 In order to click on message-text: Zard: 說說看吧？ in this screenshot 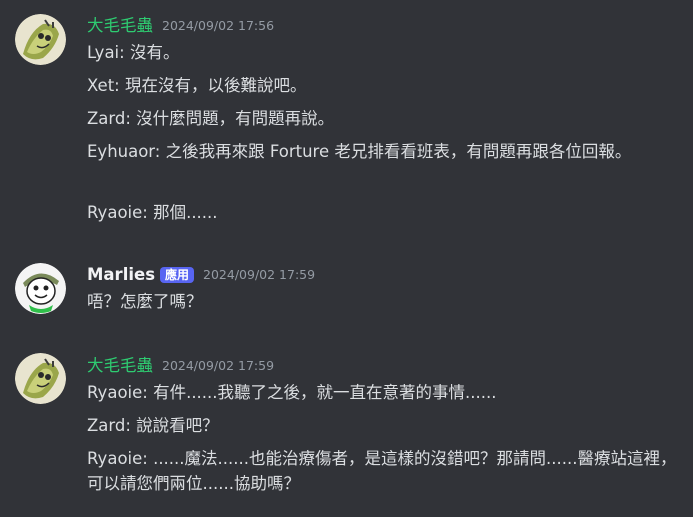, I will do `click(153, 425)`.